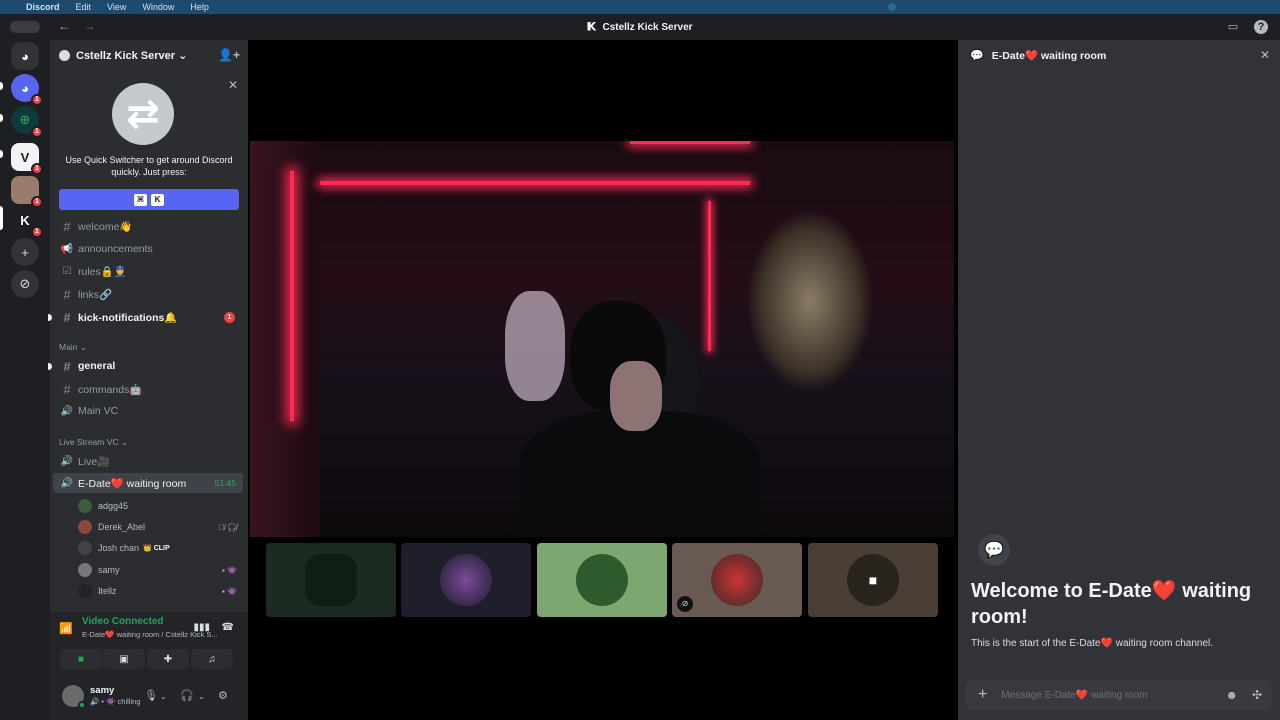 This screenshot has width=1280, height=720. Describe the element at coordinates (1231, 695) in the screenshot. I see `emoji-icon: ☻` at that location.